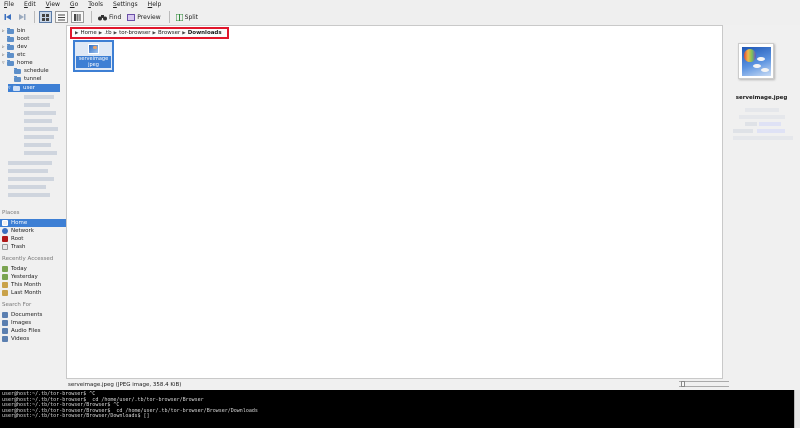 Image resolution: width=800 pixels, height=428 pixels. Describe the element at coordinates (30, 4) in the screenshot. I see `menu-edit: Edit` at that location.